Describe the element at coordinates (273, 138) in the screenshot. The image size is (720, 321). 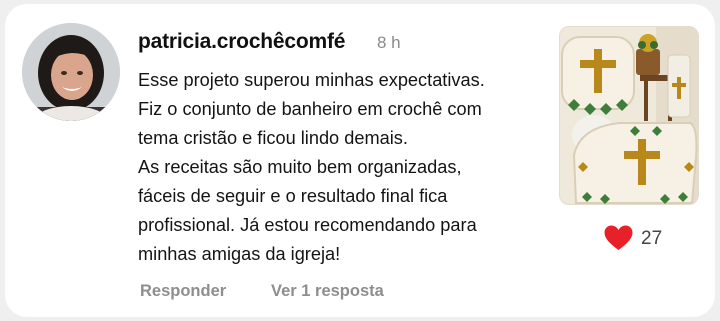
I see `comment-line: tema cristão e ficou lindo demais.` at that location.